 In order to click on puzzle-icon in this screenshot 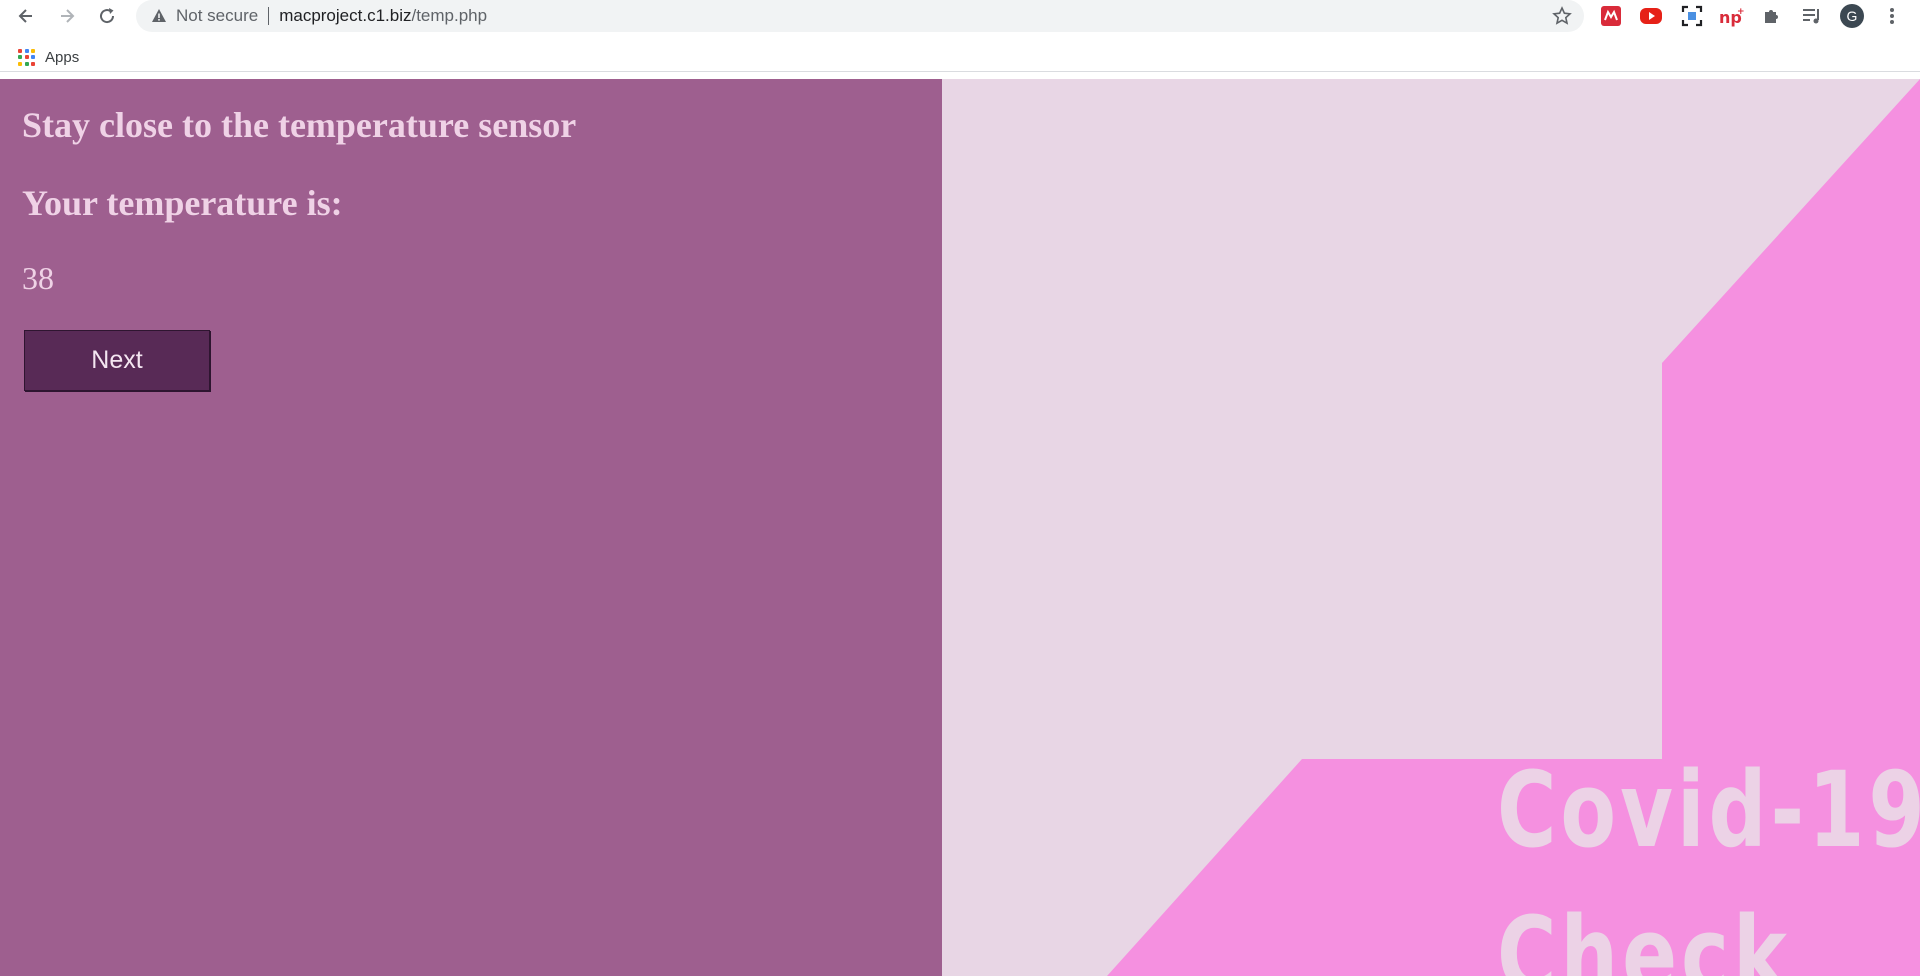, I will do `click(1771, 16)`.